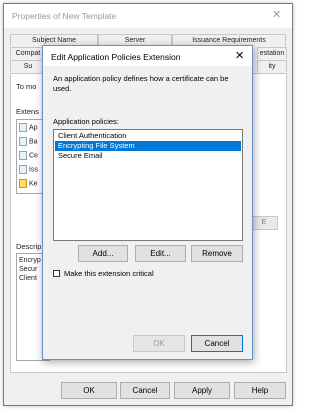 This screenshot has width=320, height=414. Describe the element at coordinates (27, 111) in the screenshot. I see `extensions-label: Extens` at that location.